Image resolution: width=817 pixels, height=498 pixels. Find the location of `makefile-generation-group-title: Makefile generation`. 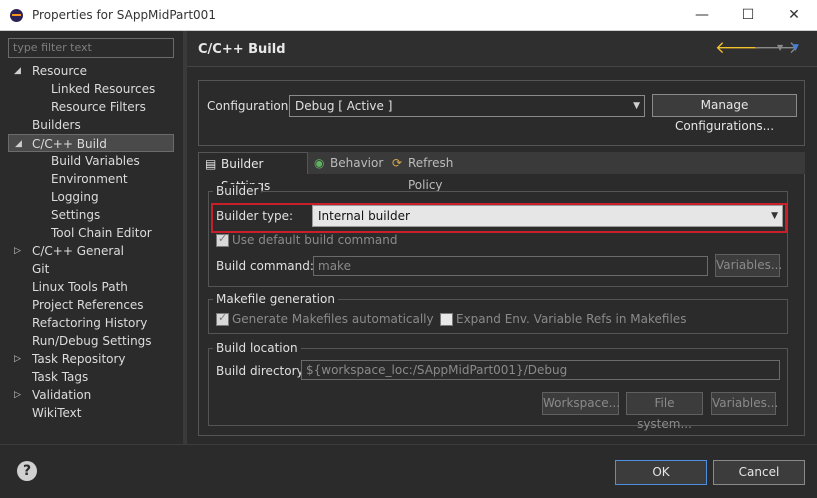

makefile-generation-group-title: Makefile generation is located at coordinates (275, 299).